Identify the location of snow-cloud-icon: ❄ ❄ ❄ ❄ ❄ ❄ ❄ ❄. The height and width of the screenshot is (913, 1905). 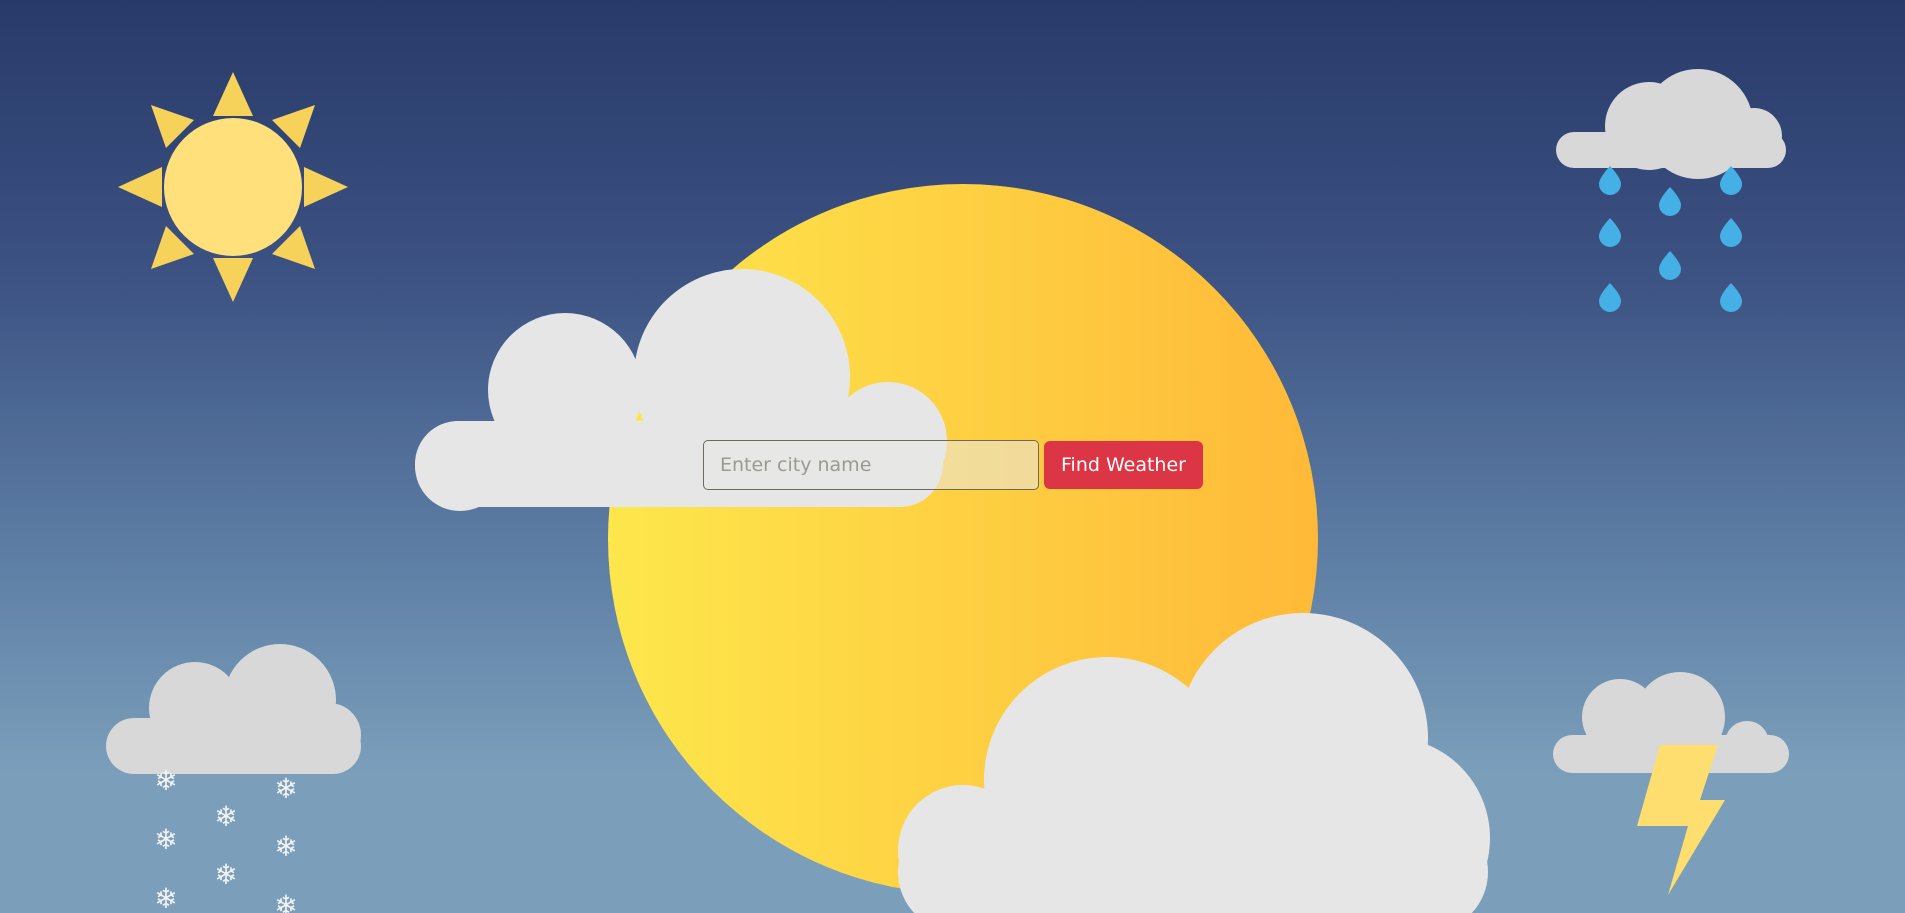
(233, 778).